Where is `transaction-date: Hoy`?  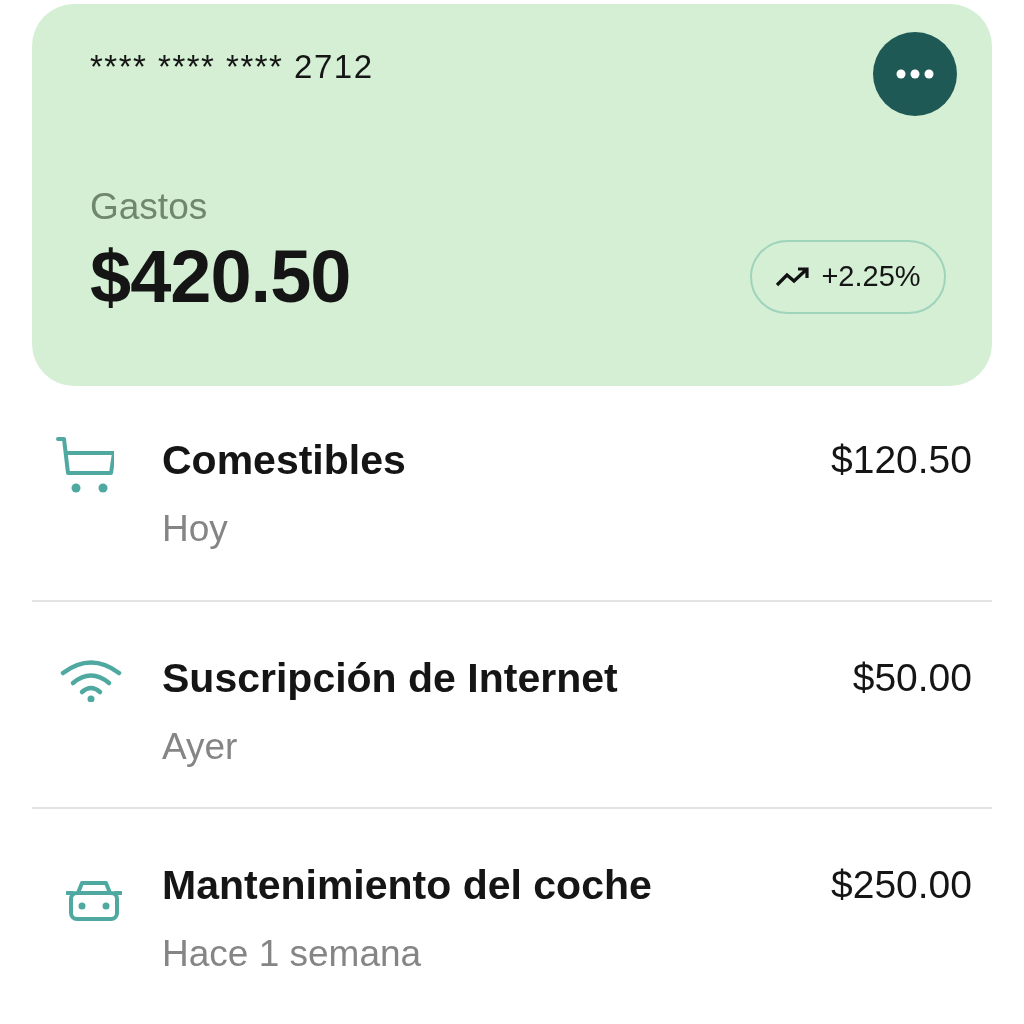 transaction-date: Hoy is located at coordinates (195, 529).